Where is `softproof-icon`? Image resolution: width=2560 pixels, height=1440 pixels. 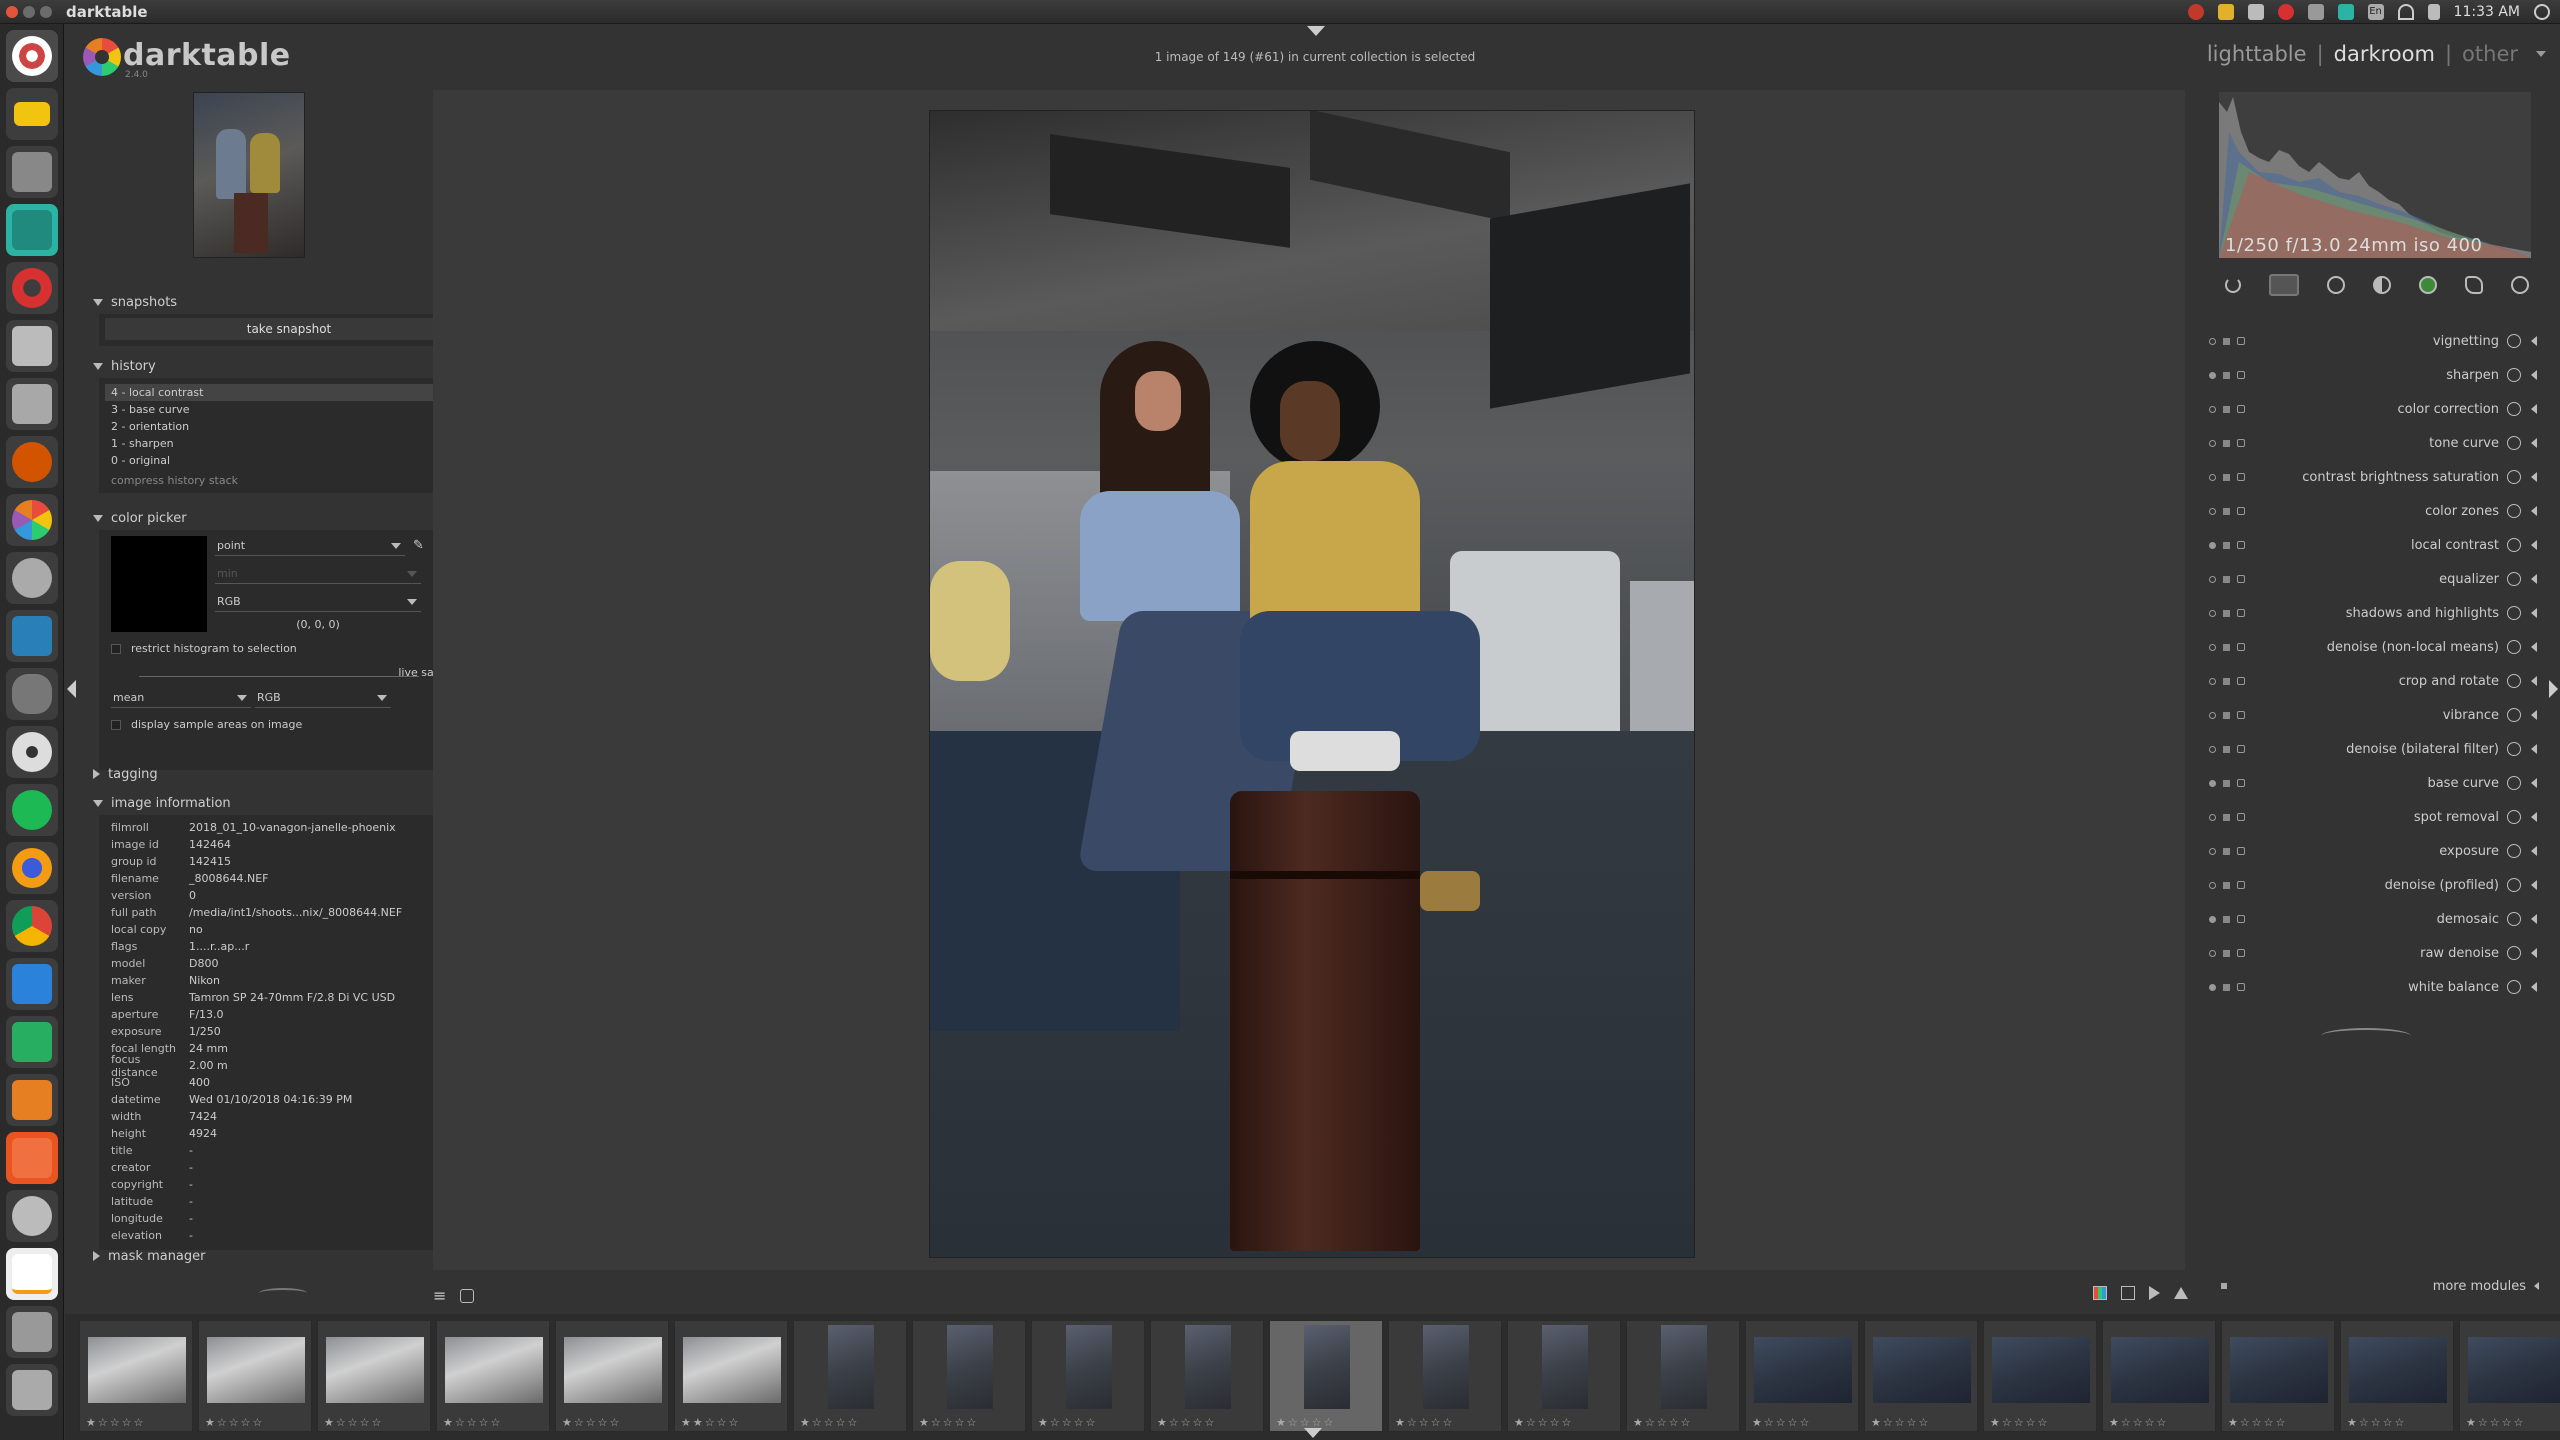 softproof-icon is located at coordinates (2128, 1293).